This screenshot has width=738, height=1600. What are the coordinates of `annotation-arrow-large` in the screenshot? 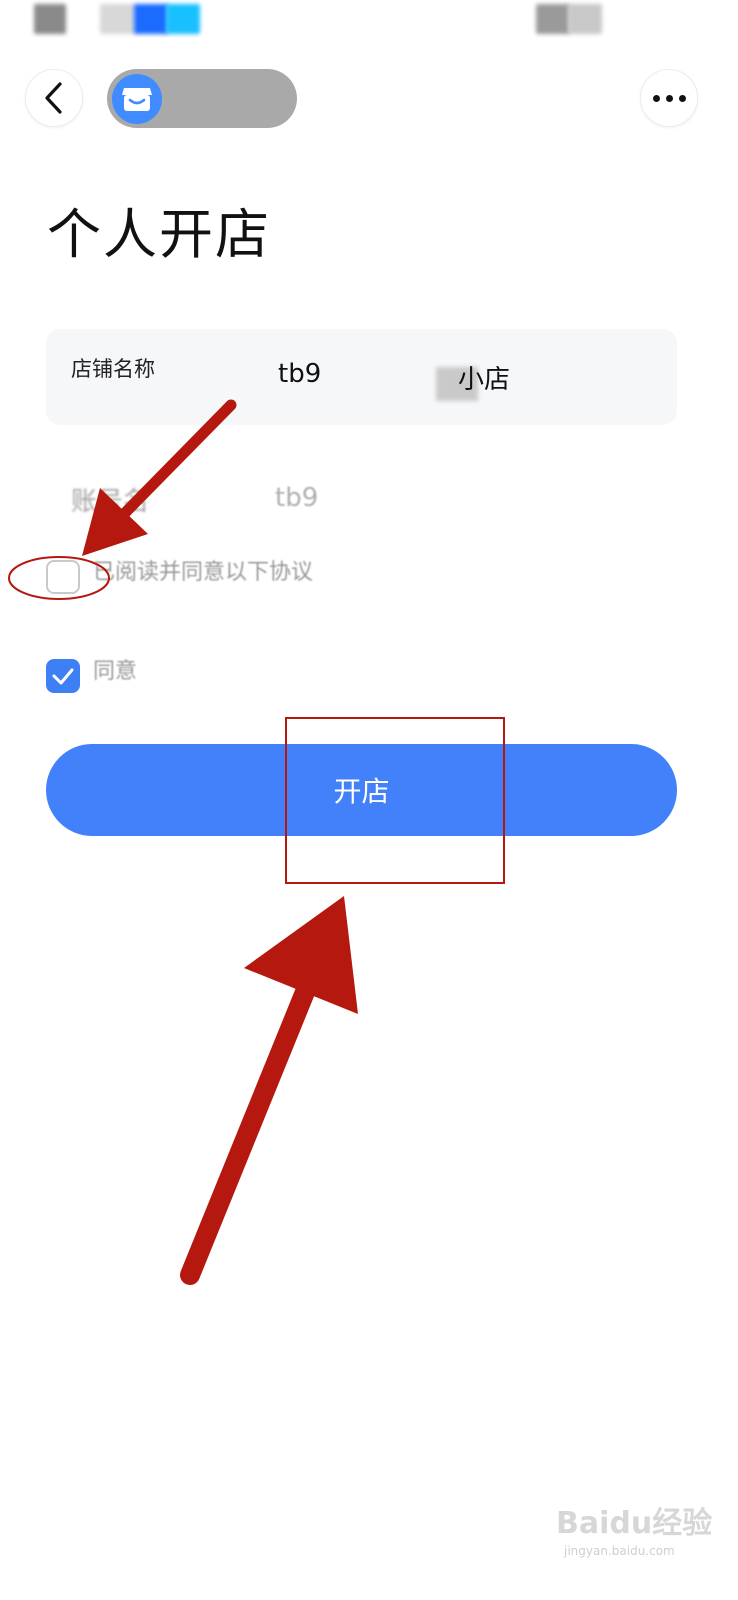 It's located at (269, 1090).